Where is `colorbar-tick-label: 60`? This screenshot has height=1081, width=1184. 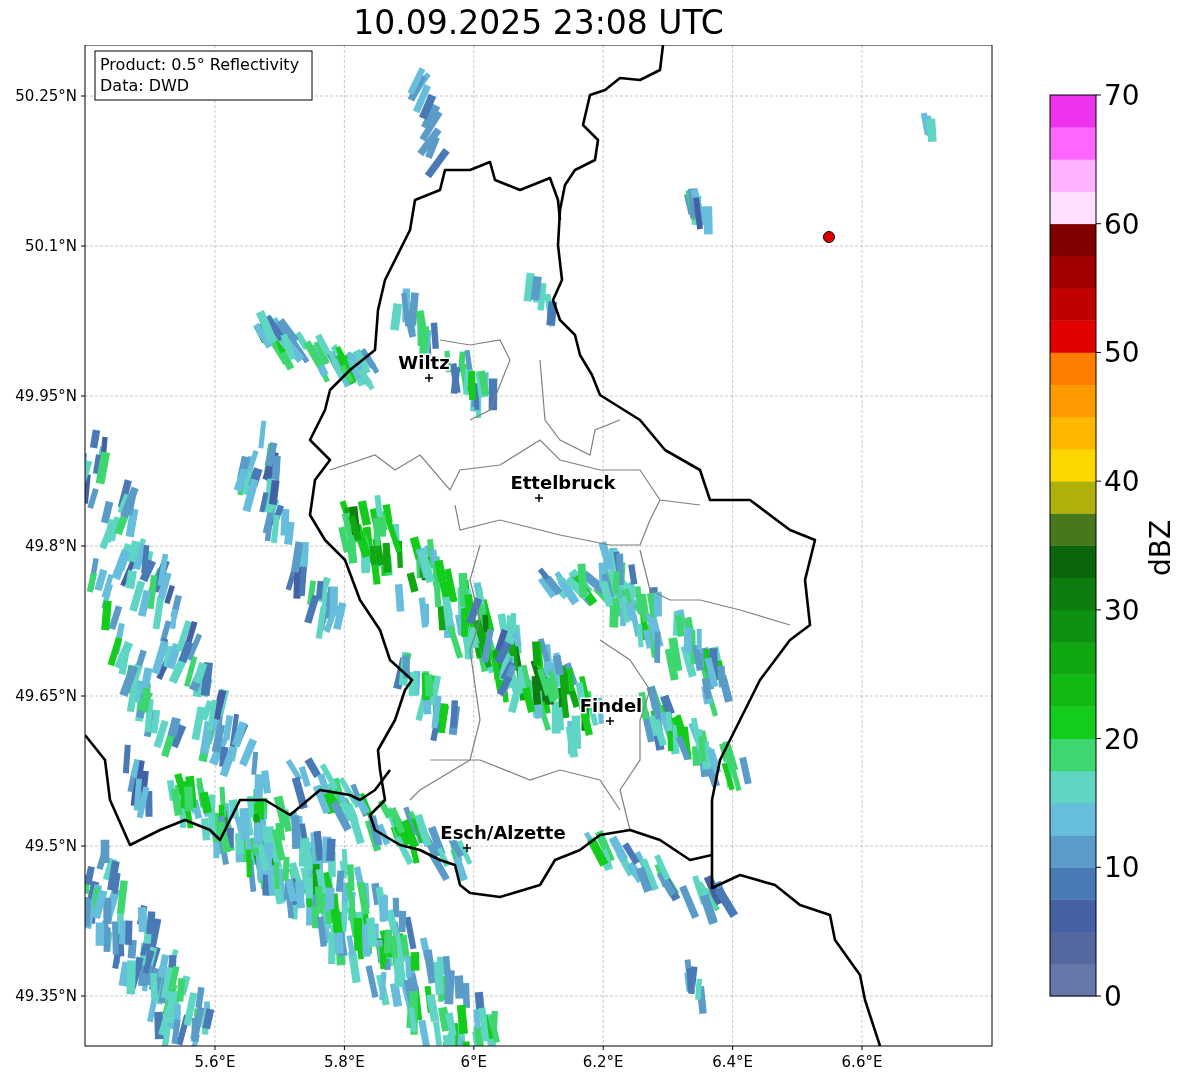 colorbar-tick-label: 60 is located at coordinates (1122, 224).